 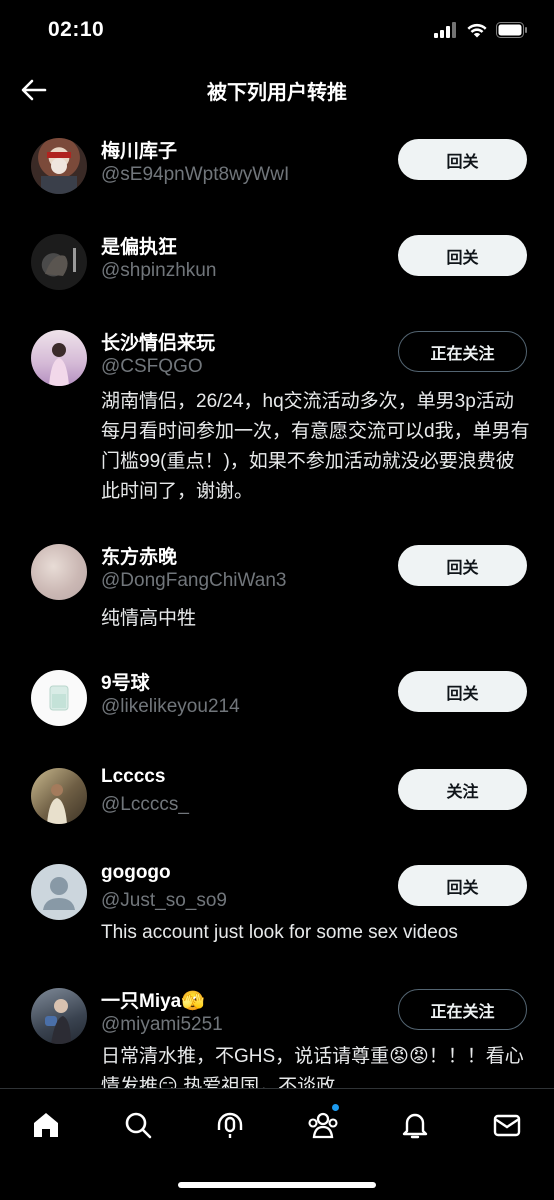 I want to click on status-icons, so click(x=481, y=30).